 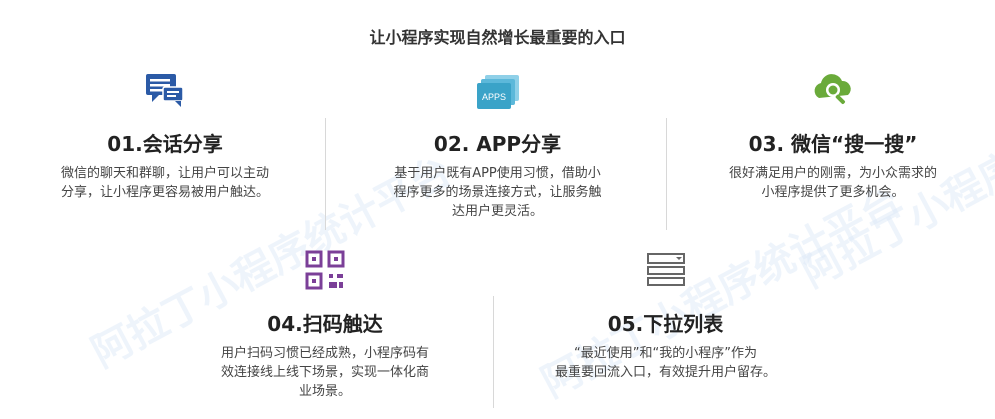 What do you see at coordinates (165, 93) in the screenshot?
I see `chat-icon` at bounding box center [165, 93].